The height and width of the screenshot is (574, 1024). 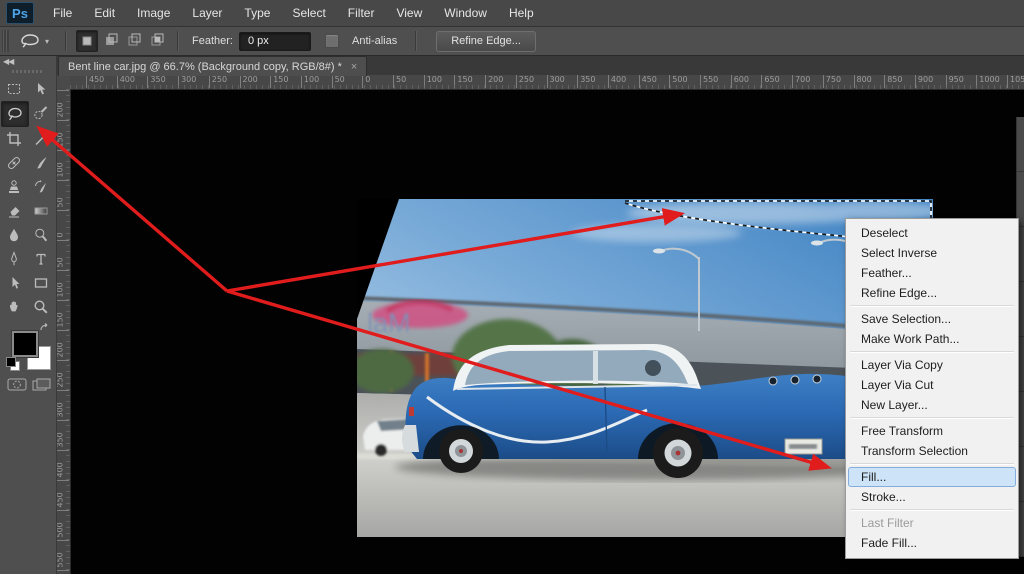 What do you see at coordinates (932, 365) in the screenshot?
I see `menu-item-layer-via-copy: Layer Via Copy` at bounding box center [932, 365].